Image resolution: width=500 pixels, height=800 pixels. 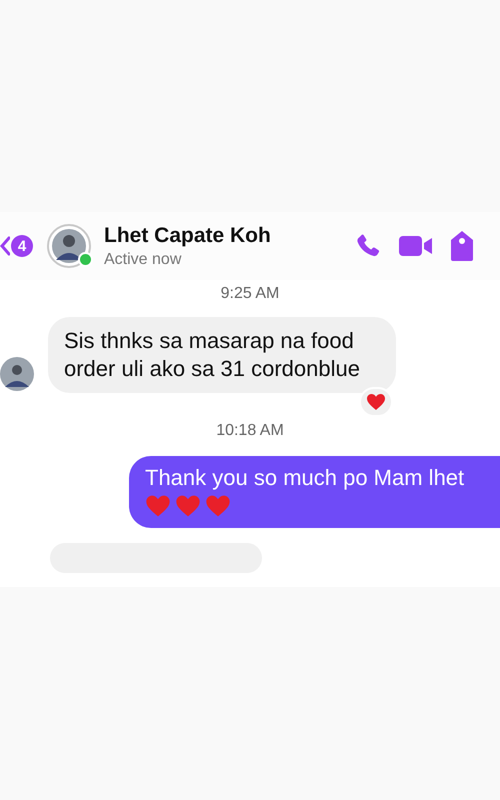 I want to click on message-time: 10:18 AM, so click(x=250, y=431).